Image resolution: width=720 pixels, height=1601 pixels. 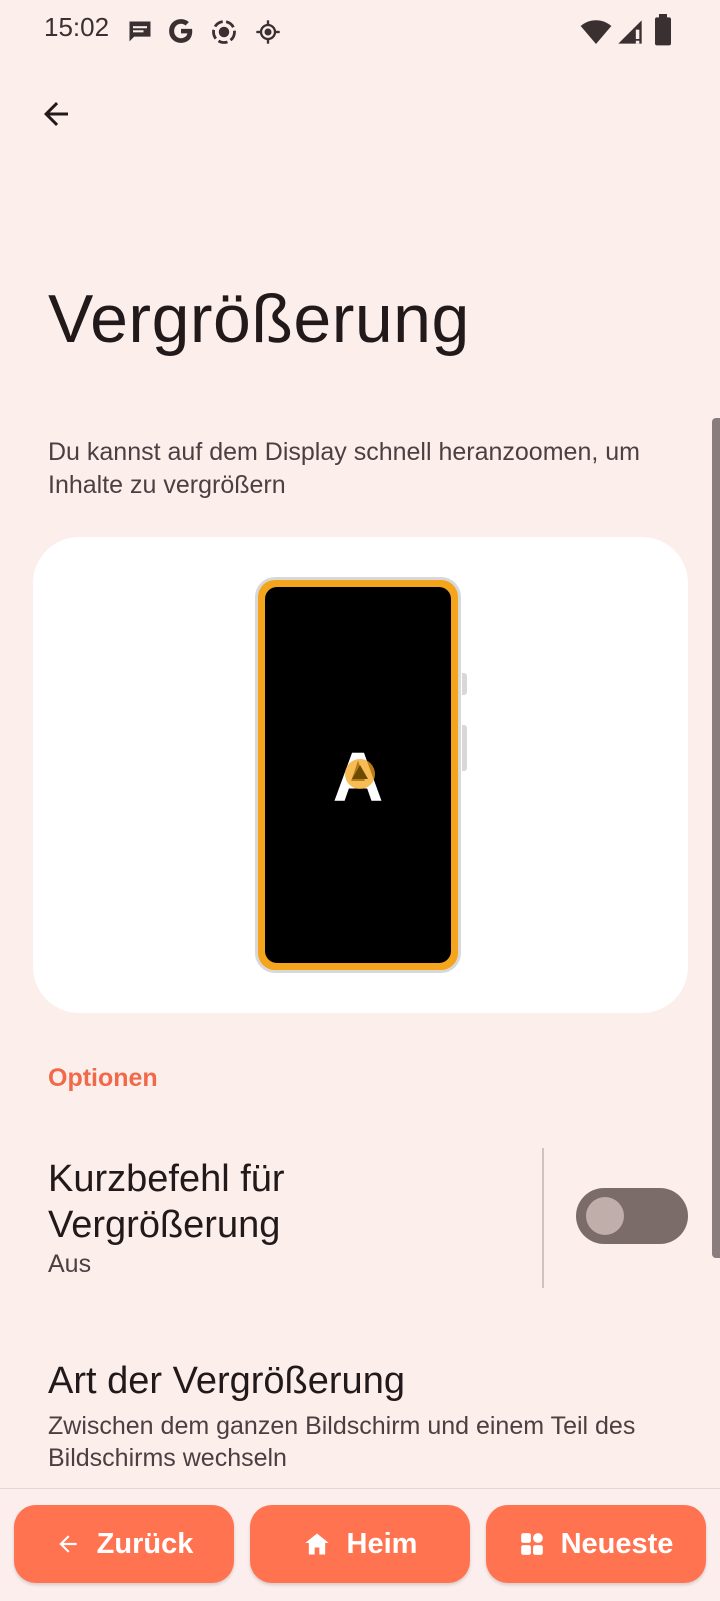 What do you see at coordinates (360, 772) in the screenshot?
I see `zoom-pointer-icon` at bounding box center [360, 772].